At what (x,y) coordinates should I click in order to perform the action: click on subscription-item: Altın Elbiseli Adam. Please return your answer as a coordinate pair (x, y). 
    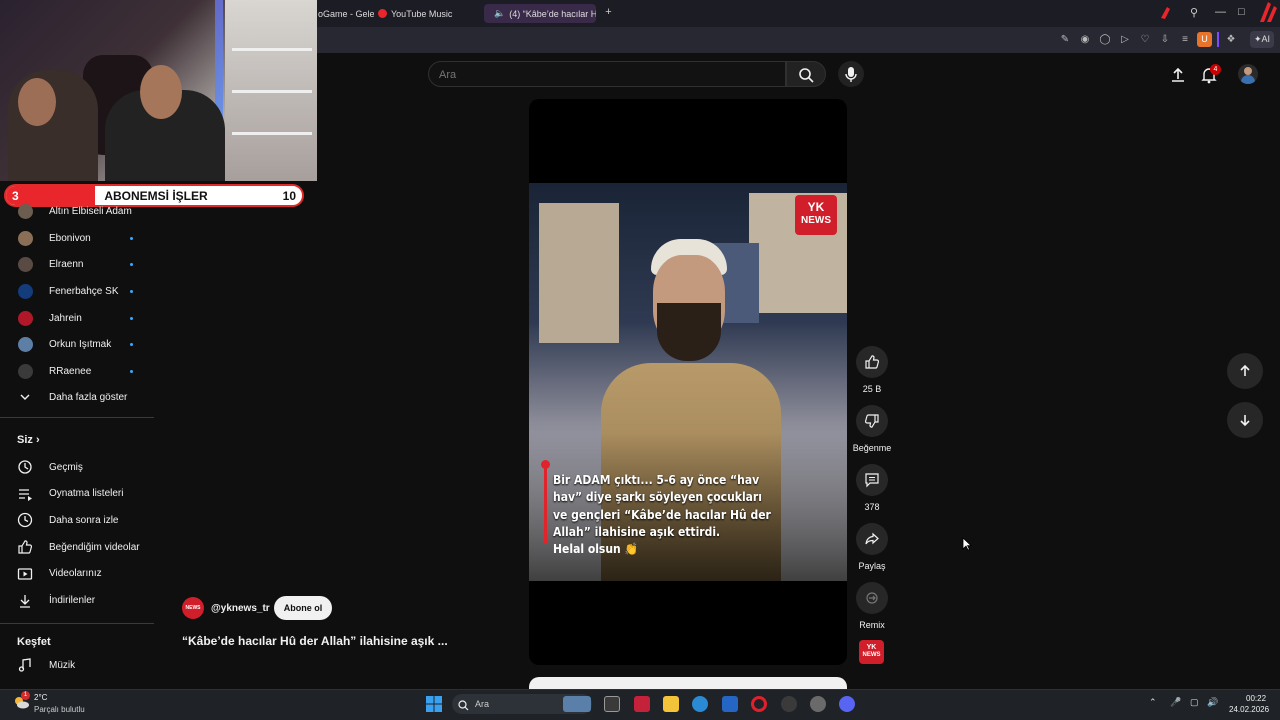
    Looking at the image, I should click on (78, 211).